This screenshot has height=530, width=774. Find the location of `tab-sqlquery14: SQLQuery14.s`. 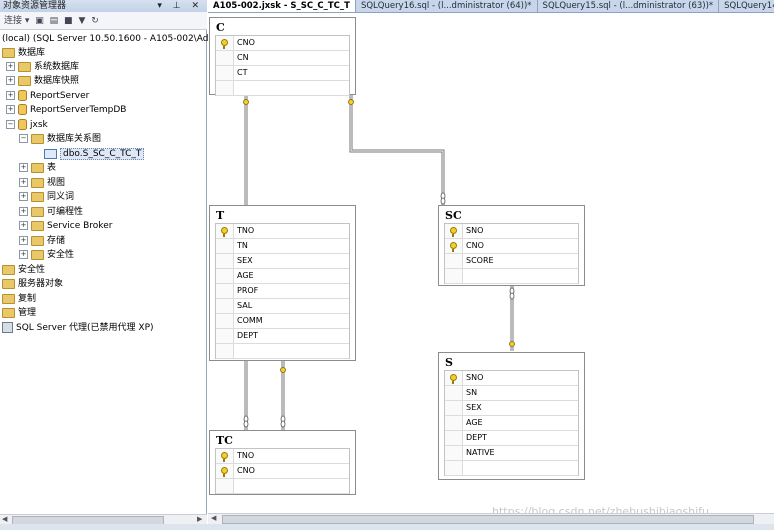

tab-sqlquery14: SQLQuery14.s is located at coordinates (746, 6).